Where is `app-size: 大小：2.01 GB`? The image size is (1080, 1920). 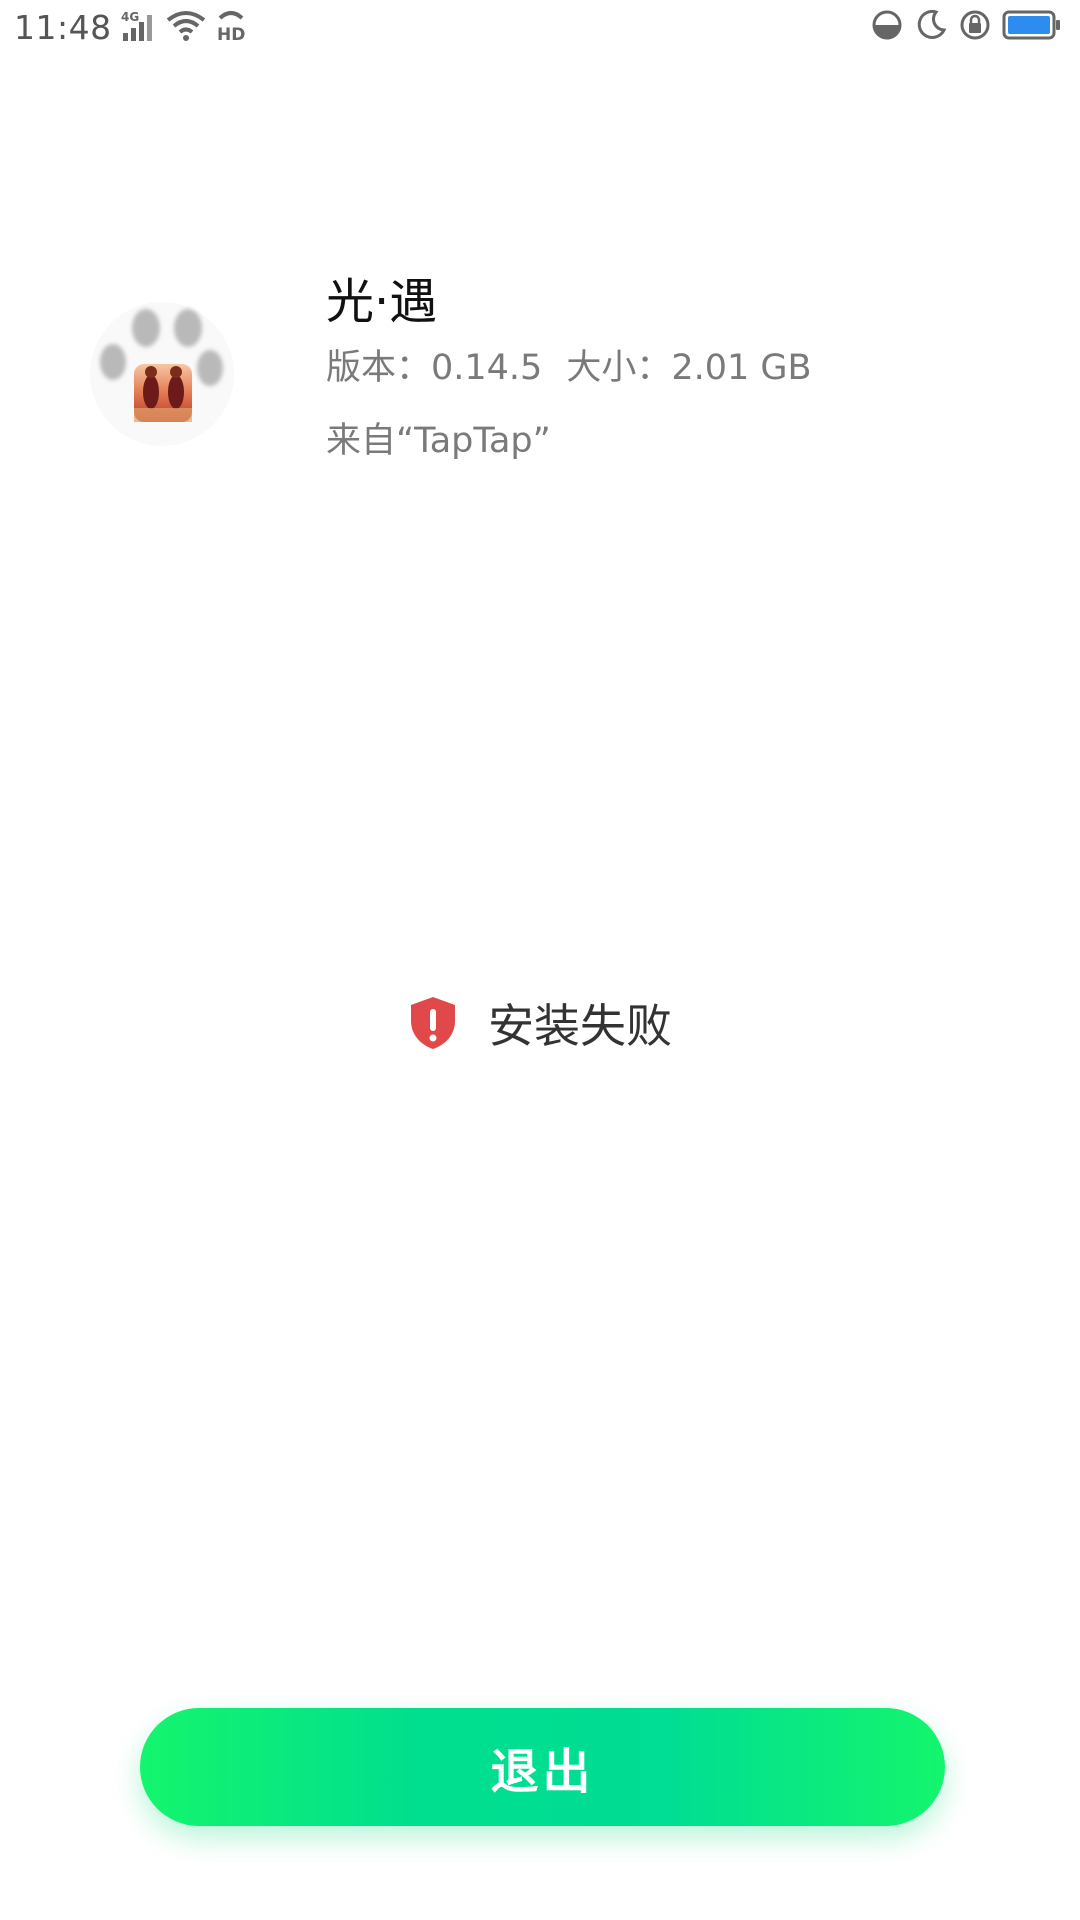
app-size: 大小：2.01 GB is located at coordinates (689, 368).